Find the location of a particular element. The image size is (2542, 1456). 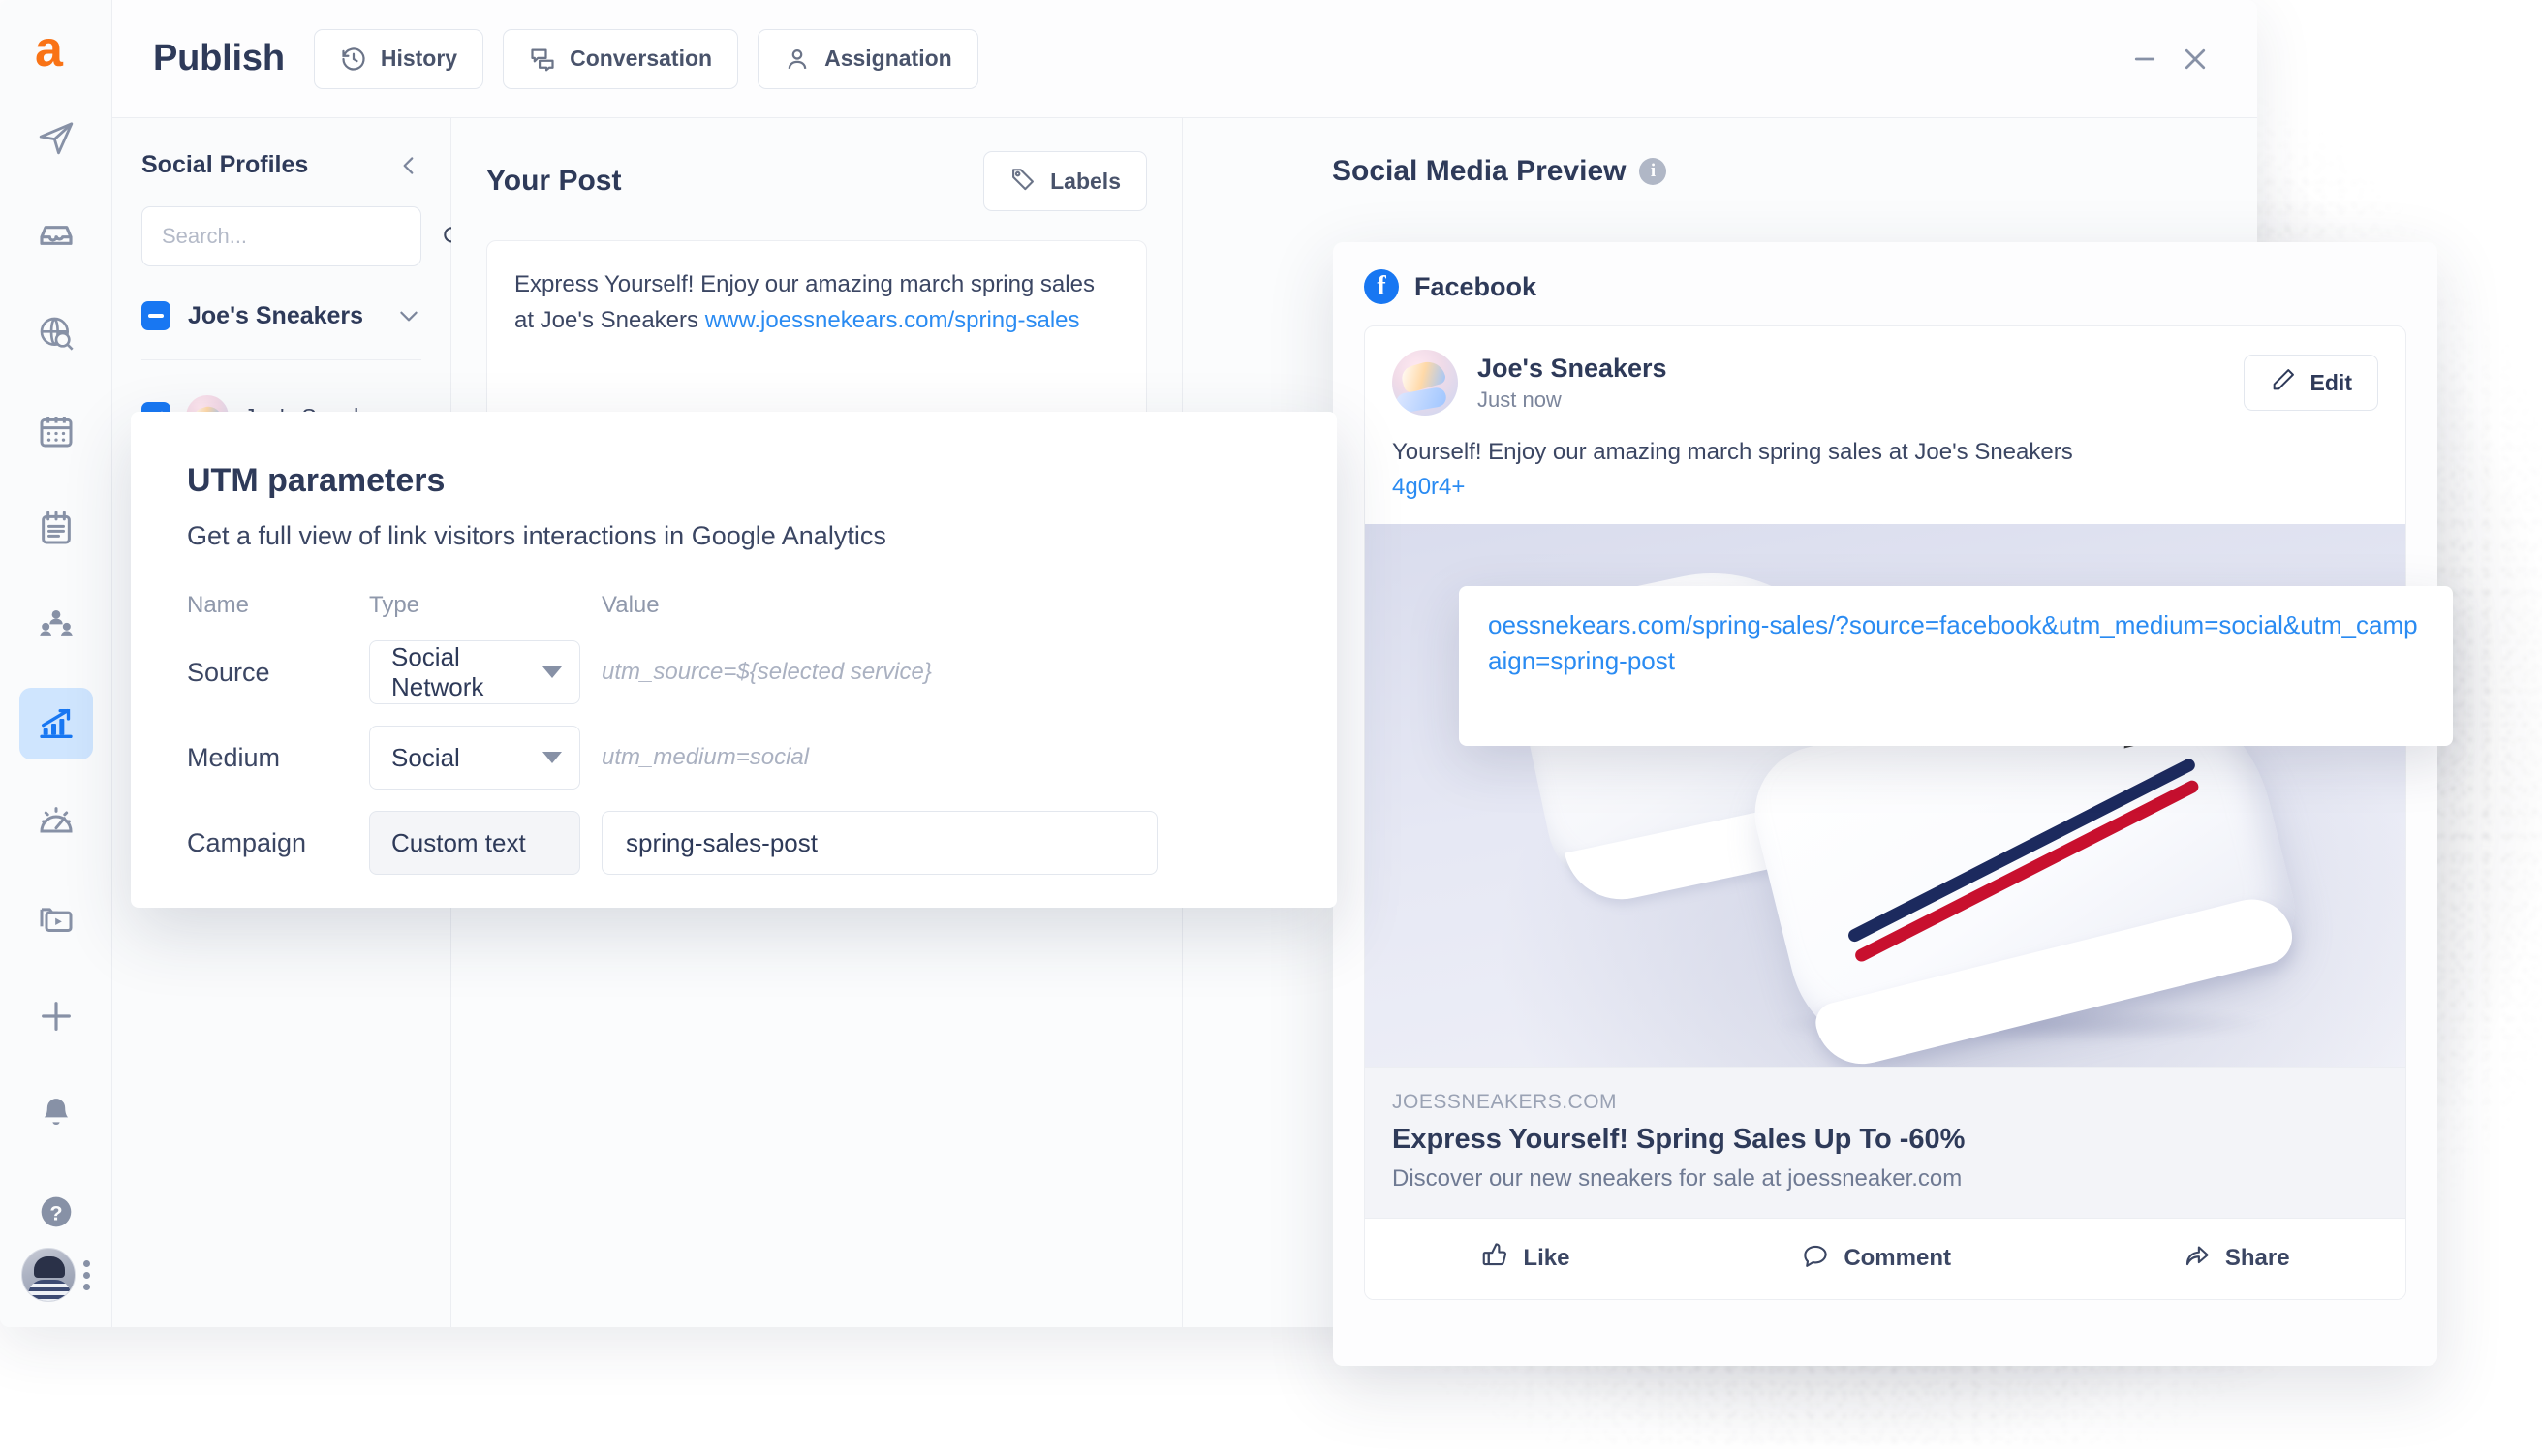

utm-campaign-value: spring-sales-post is located at coordinates (722, 842).